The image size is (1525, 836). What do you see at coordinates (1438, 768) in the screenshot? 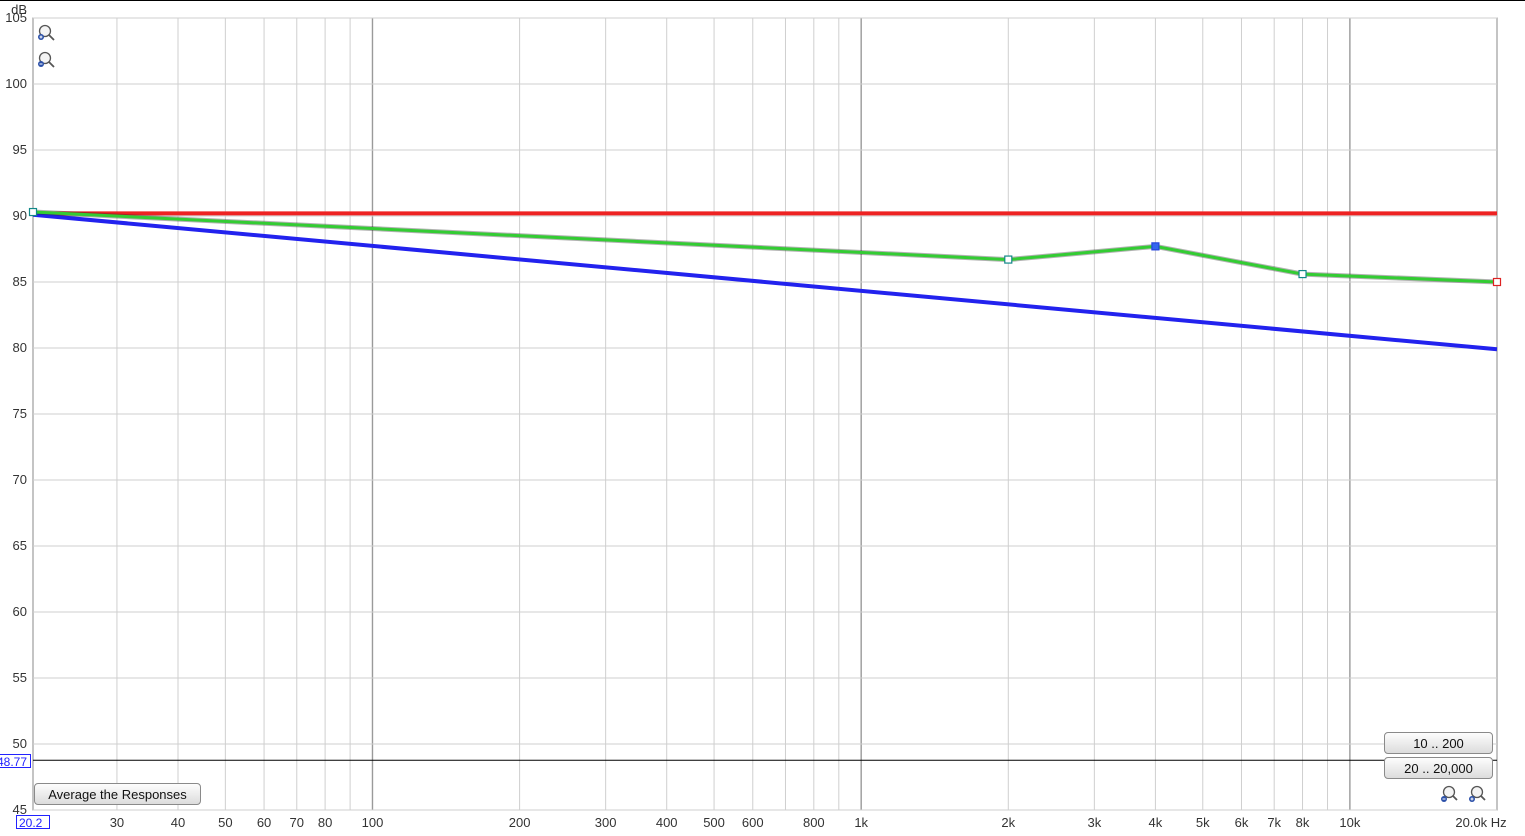
I see `range-20-20000-button: 20 .. 20,000` at bounding box center [1438, 768].